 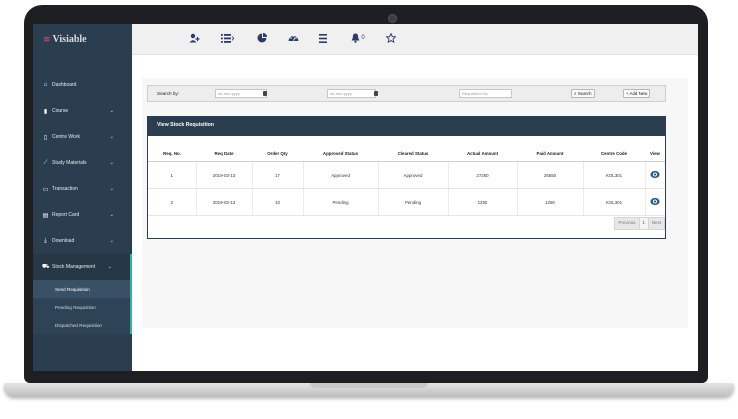 What do you see at coordinates (485, 93) in the screenshot?
I see `requisition-number-input: Requisition No` at bounding box center [485, 93].